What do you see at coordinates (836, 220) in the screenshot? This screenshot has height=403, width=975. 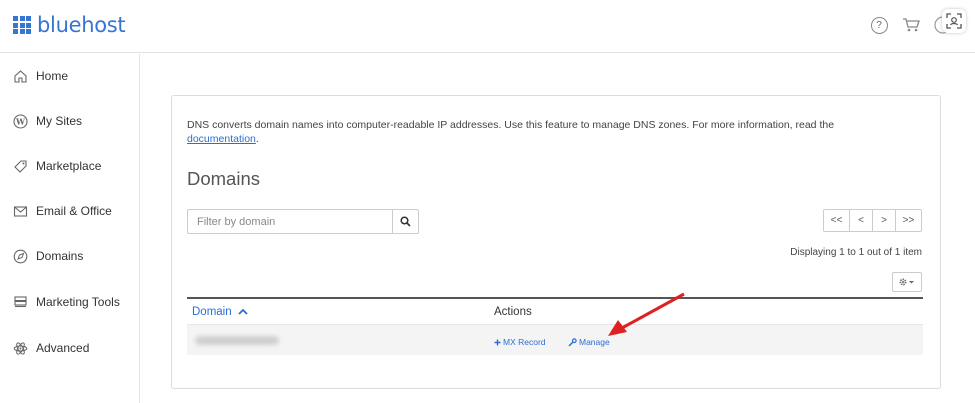 I see `first-page-button: <<` at bounding box center [836, 220].